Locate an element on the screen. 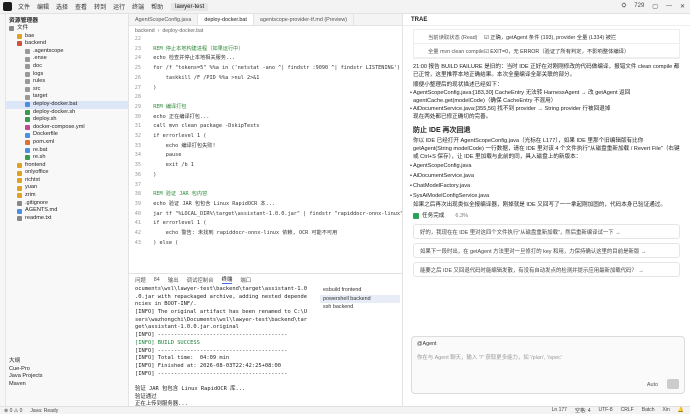  tree-item: target is located at coordinates (67, 97).